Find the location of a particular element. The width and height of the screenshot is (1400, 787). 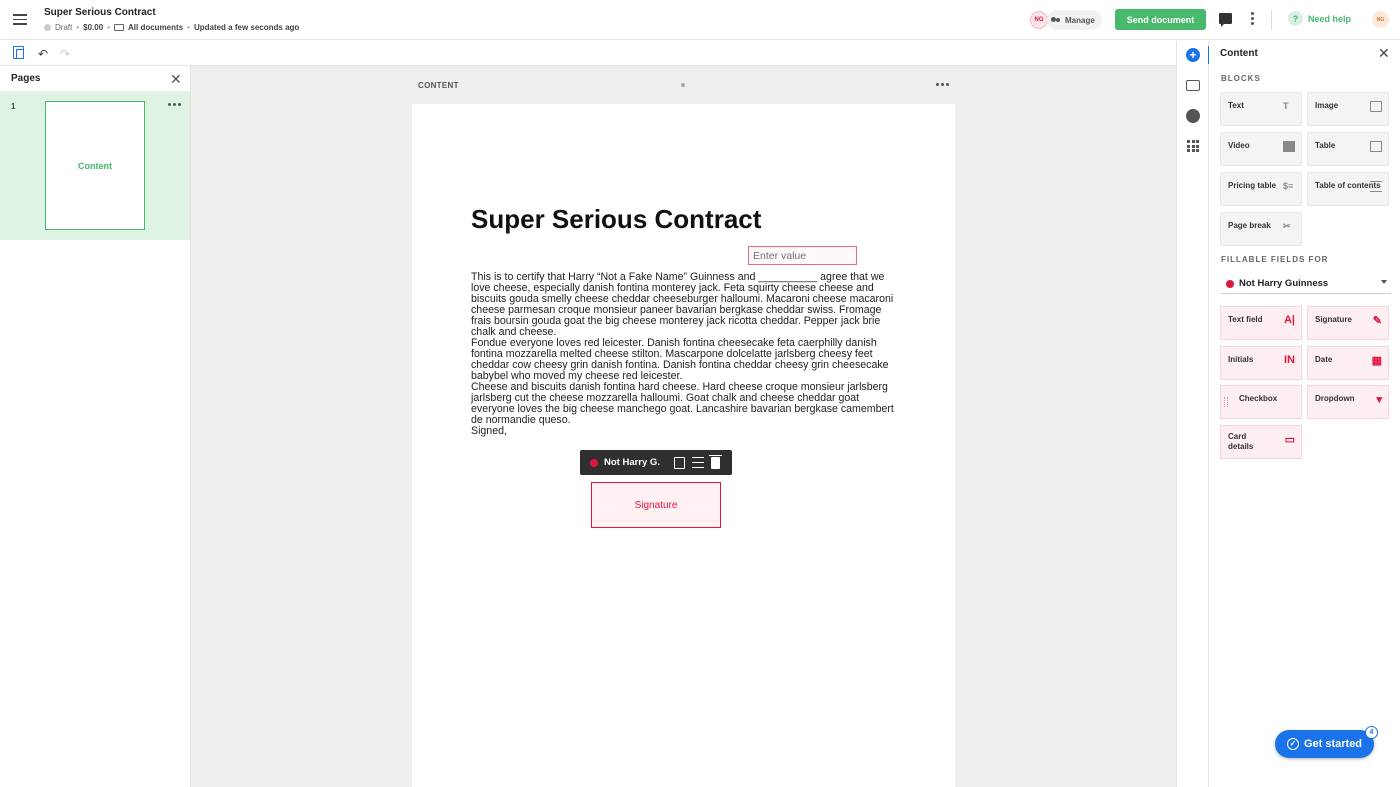

more-options-icon is located at coordinates (1252, 19).